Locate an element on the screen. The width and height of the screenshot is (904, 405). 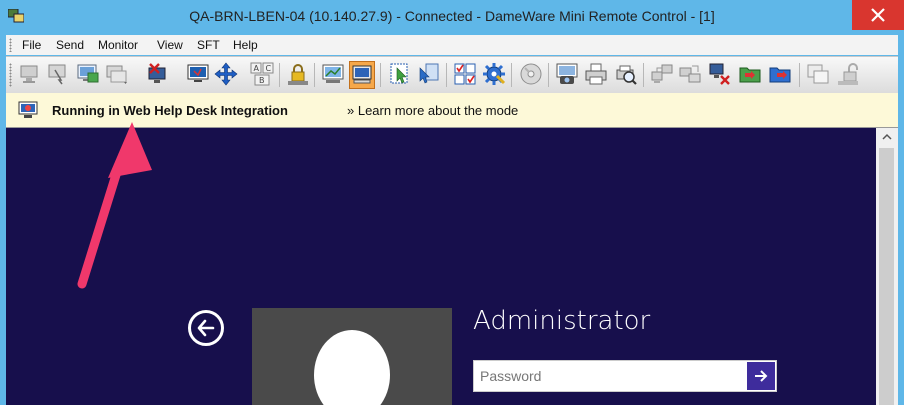
menu-send: Send is located at coordinates (70, 45).